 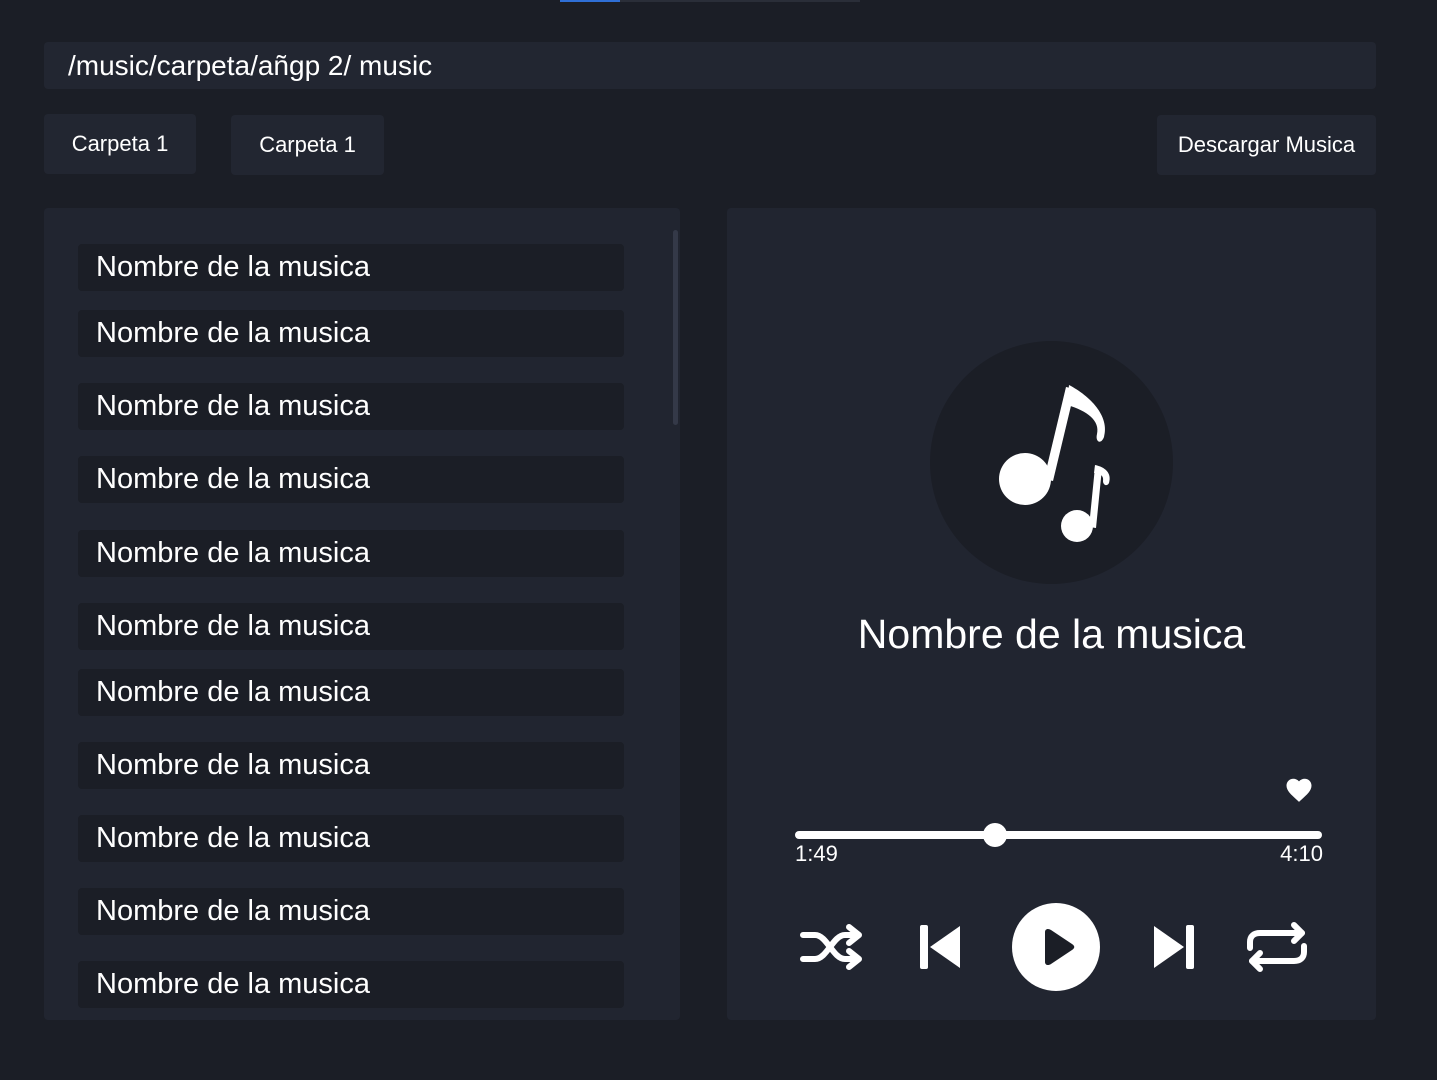 What do you see at coordinates (940, 947) in the screenshot?
I see `skip-previous-icon` at bounding box center [940, 947].